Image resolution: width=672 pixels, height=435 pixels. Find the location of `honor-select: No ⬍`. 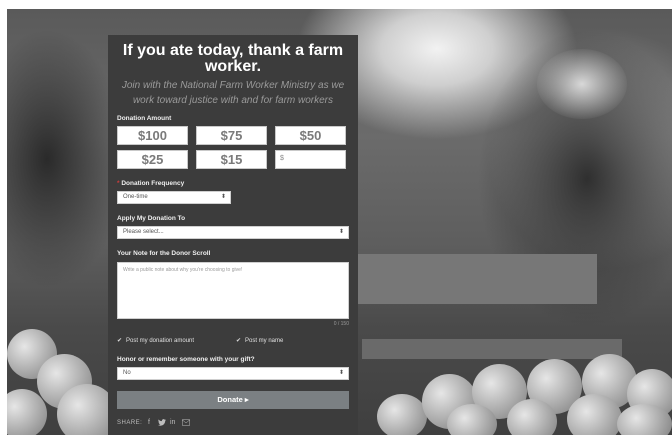

honor-select: No ⬍ is located at coordinates (233, 373).